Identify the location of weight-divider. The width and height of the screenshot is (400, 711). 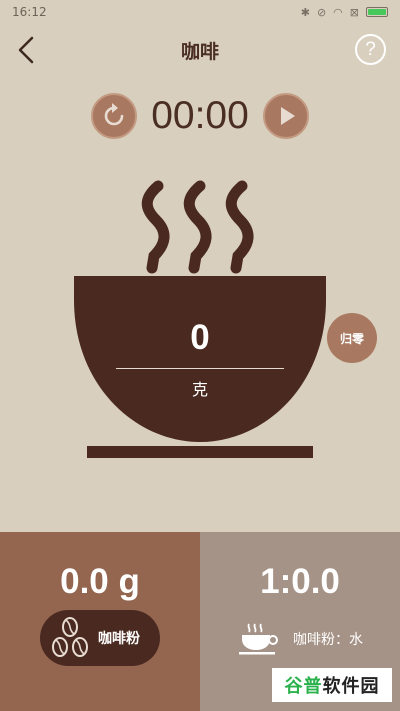
(200, 368).